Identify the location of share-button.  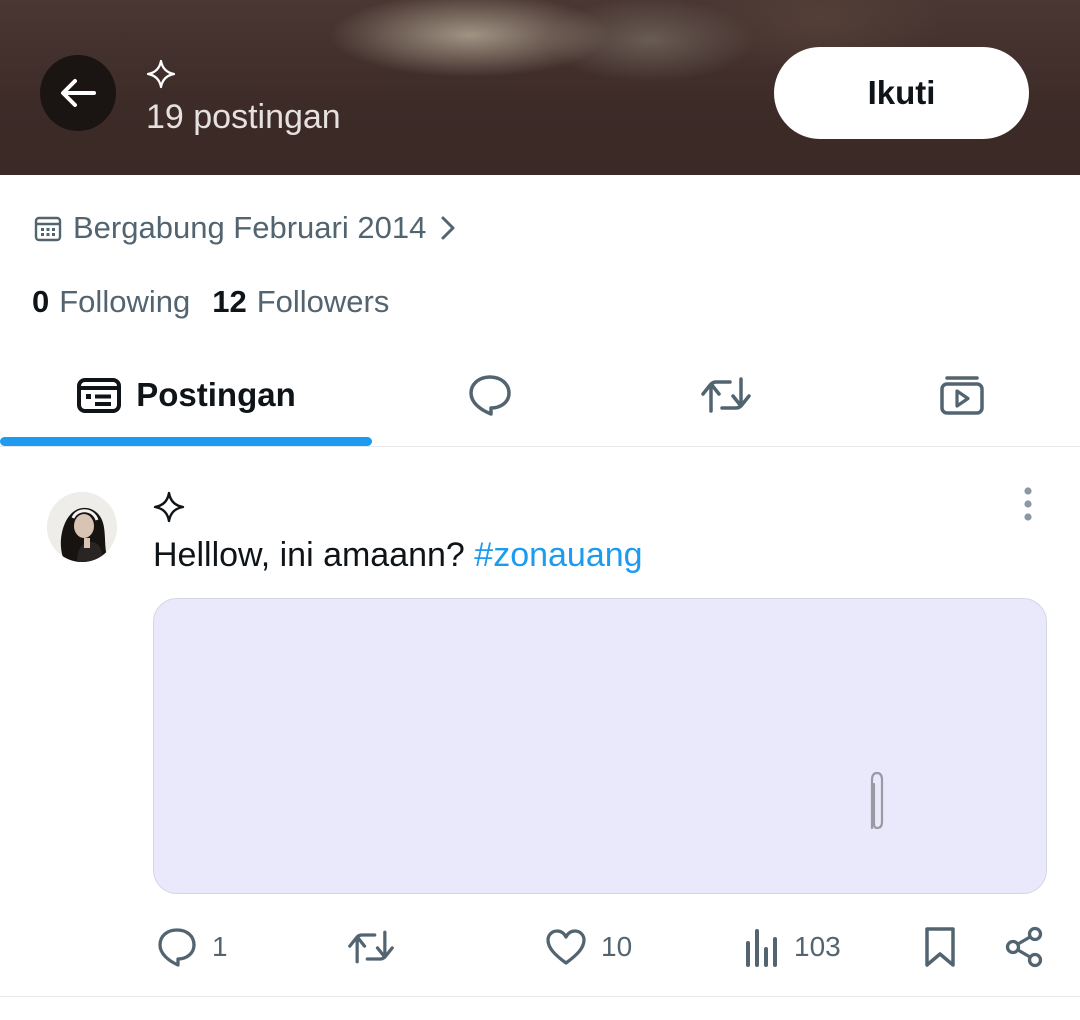
(1025, 947).